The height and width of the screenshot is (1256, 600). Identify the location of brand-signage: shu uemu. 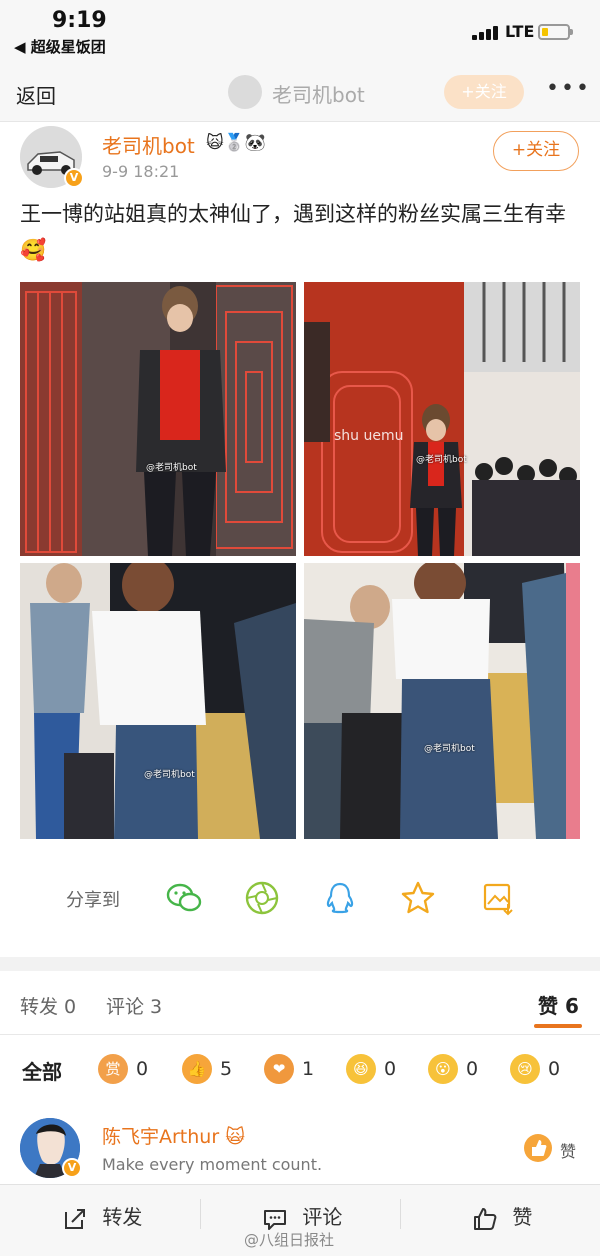
(369, 436).